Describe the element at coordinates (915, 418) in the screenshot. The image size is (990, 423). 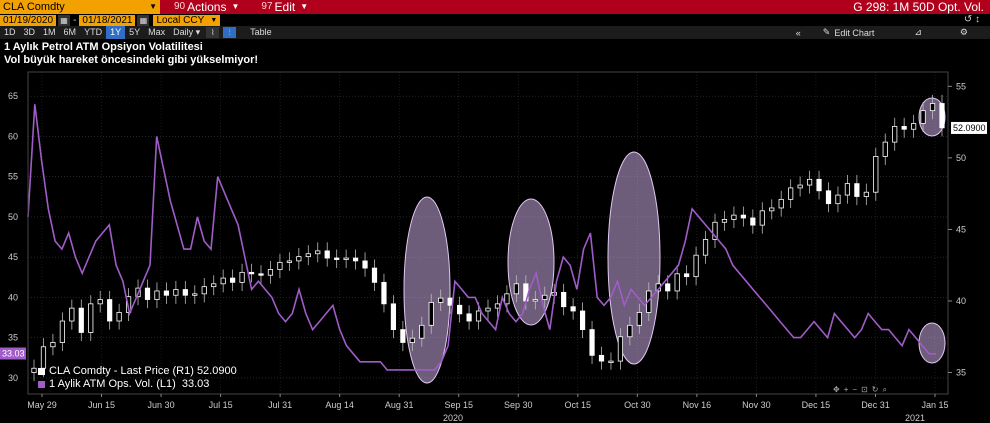
I see `year-label: 2021` at that location.